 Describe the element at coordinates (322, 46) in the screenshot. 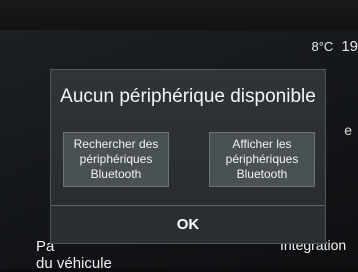

I see `outside-temperature: 8°C` at that location.